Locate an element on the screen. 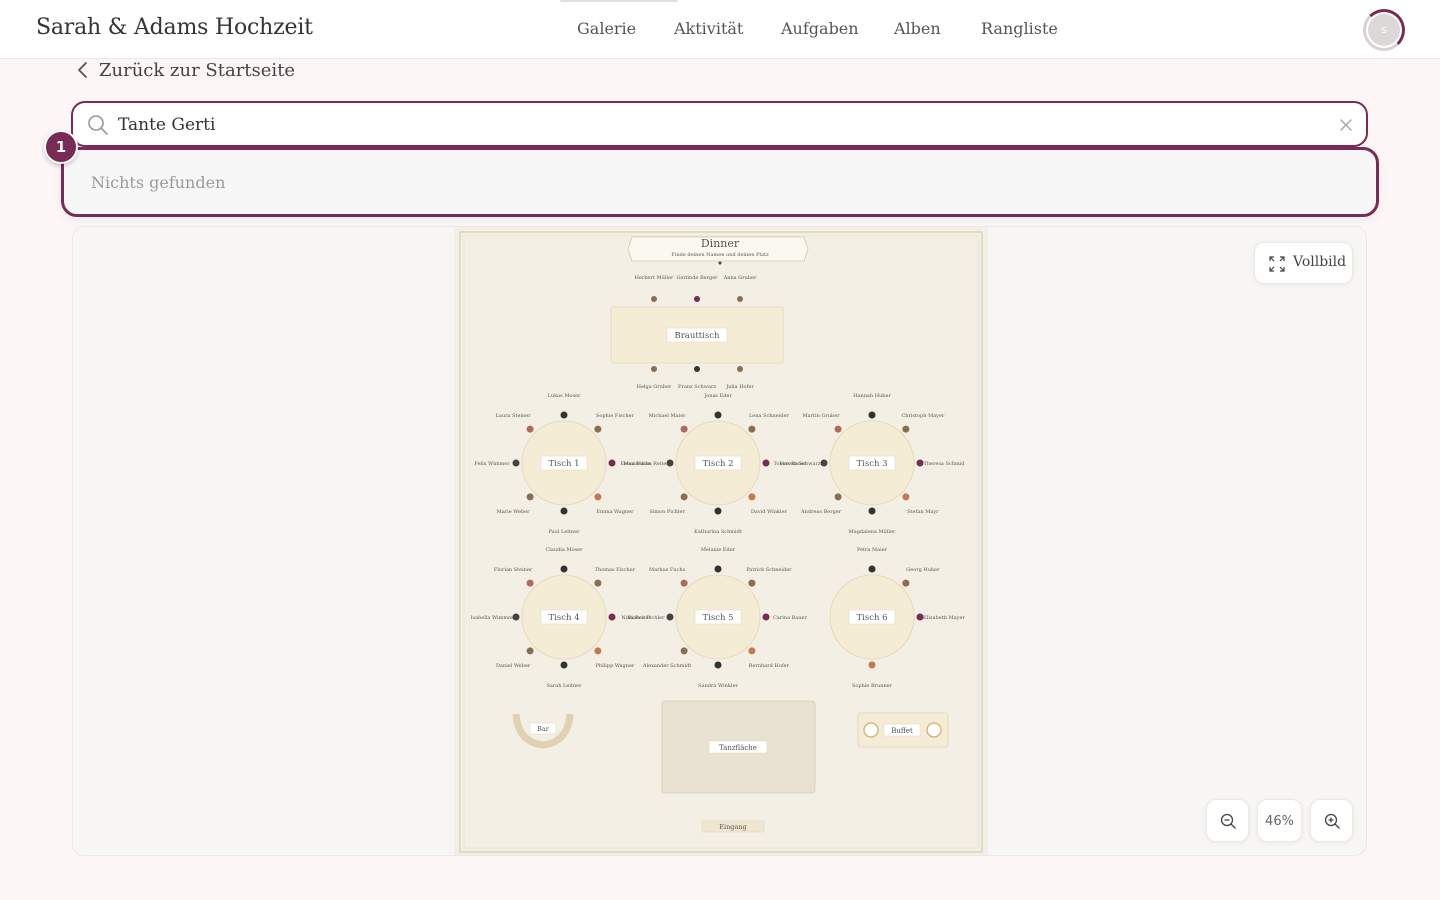 This screenshot has width=1440, height=900. nav-indicator is located at coordinates (619, 1).